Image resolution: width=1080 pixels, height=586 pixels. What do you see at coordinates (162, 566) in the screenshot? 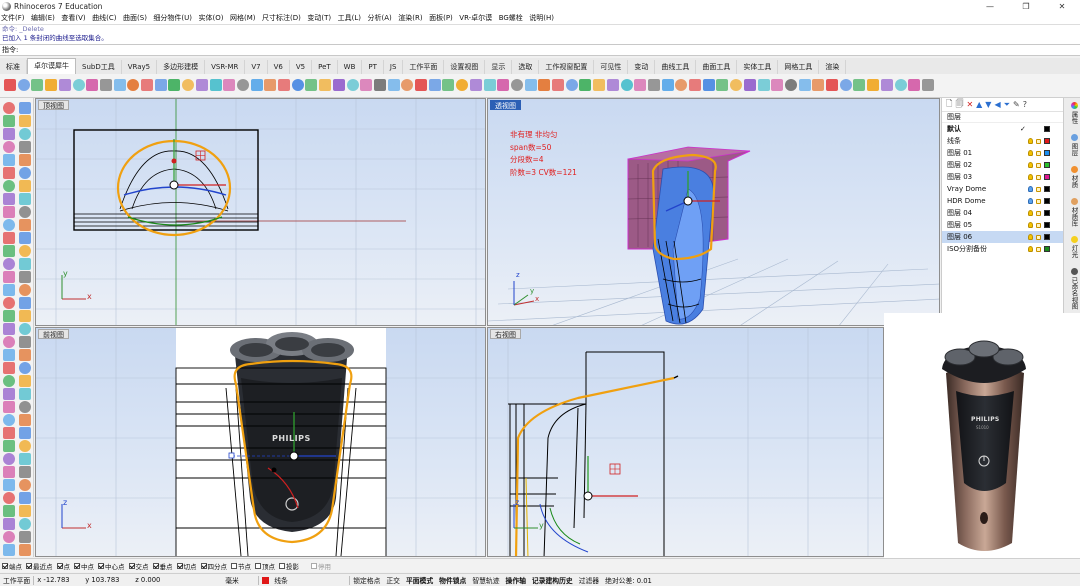
I see `osnap-item: 垂点` at bounding box center [162, 566].